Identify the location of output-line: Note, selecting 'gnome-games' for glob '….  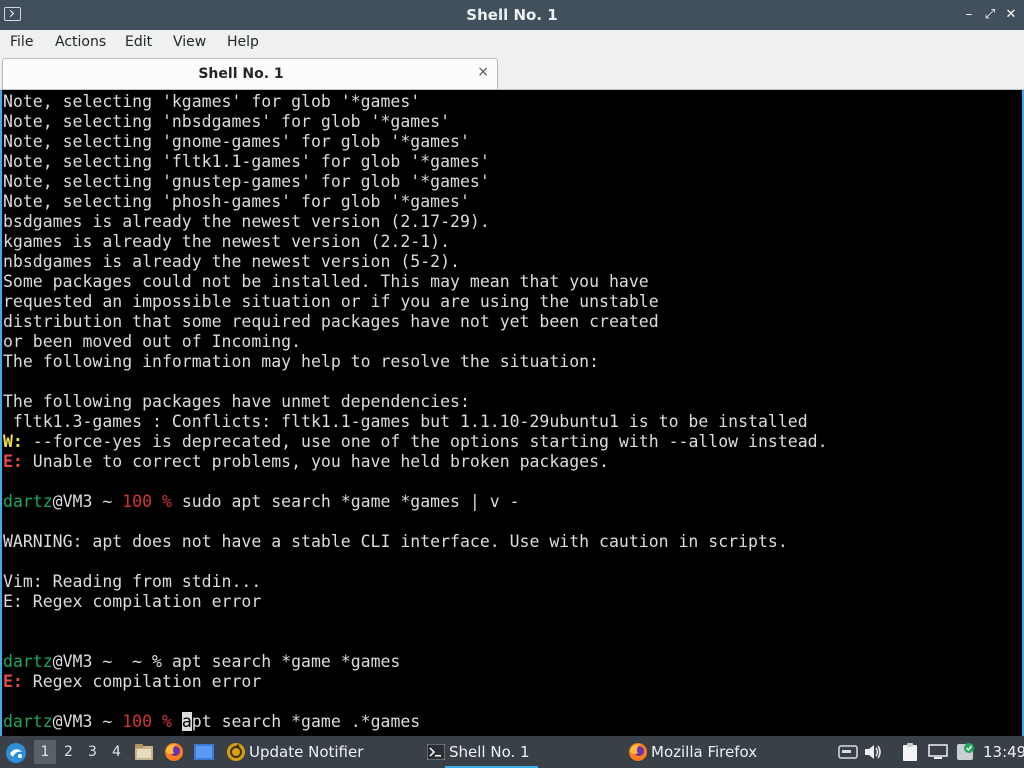
(236, 141).